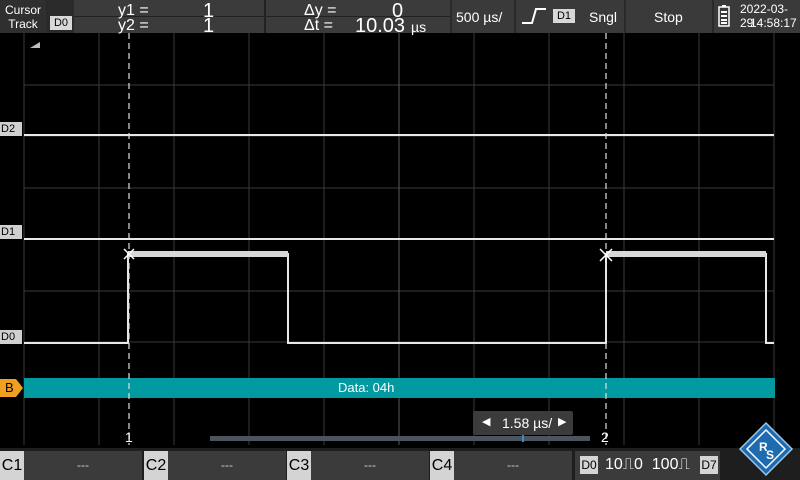 The width and height of the screenshot is (800, 480). Describe the element at coordinates (22, 10) in the screenshot. I see `cursor-mode-line1: Cursor` at that location.